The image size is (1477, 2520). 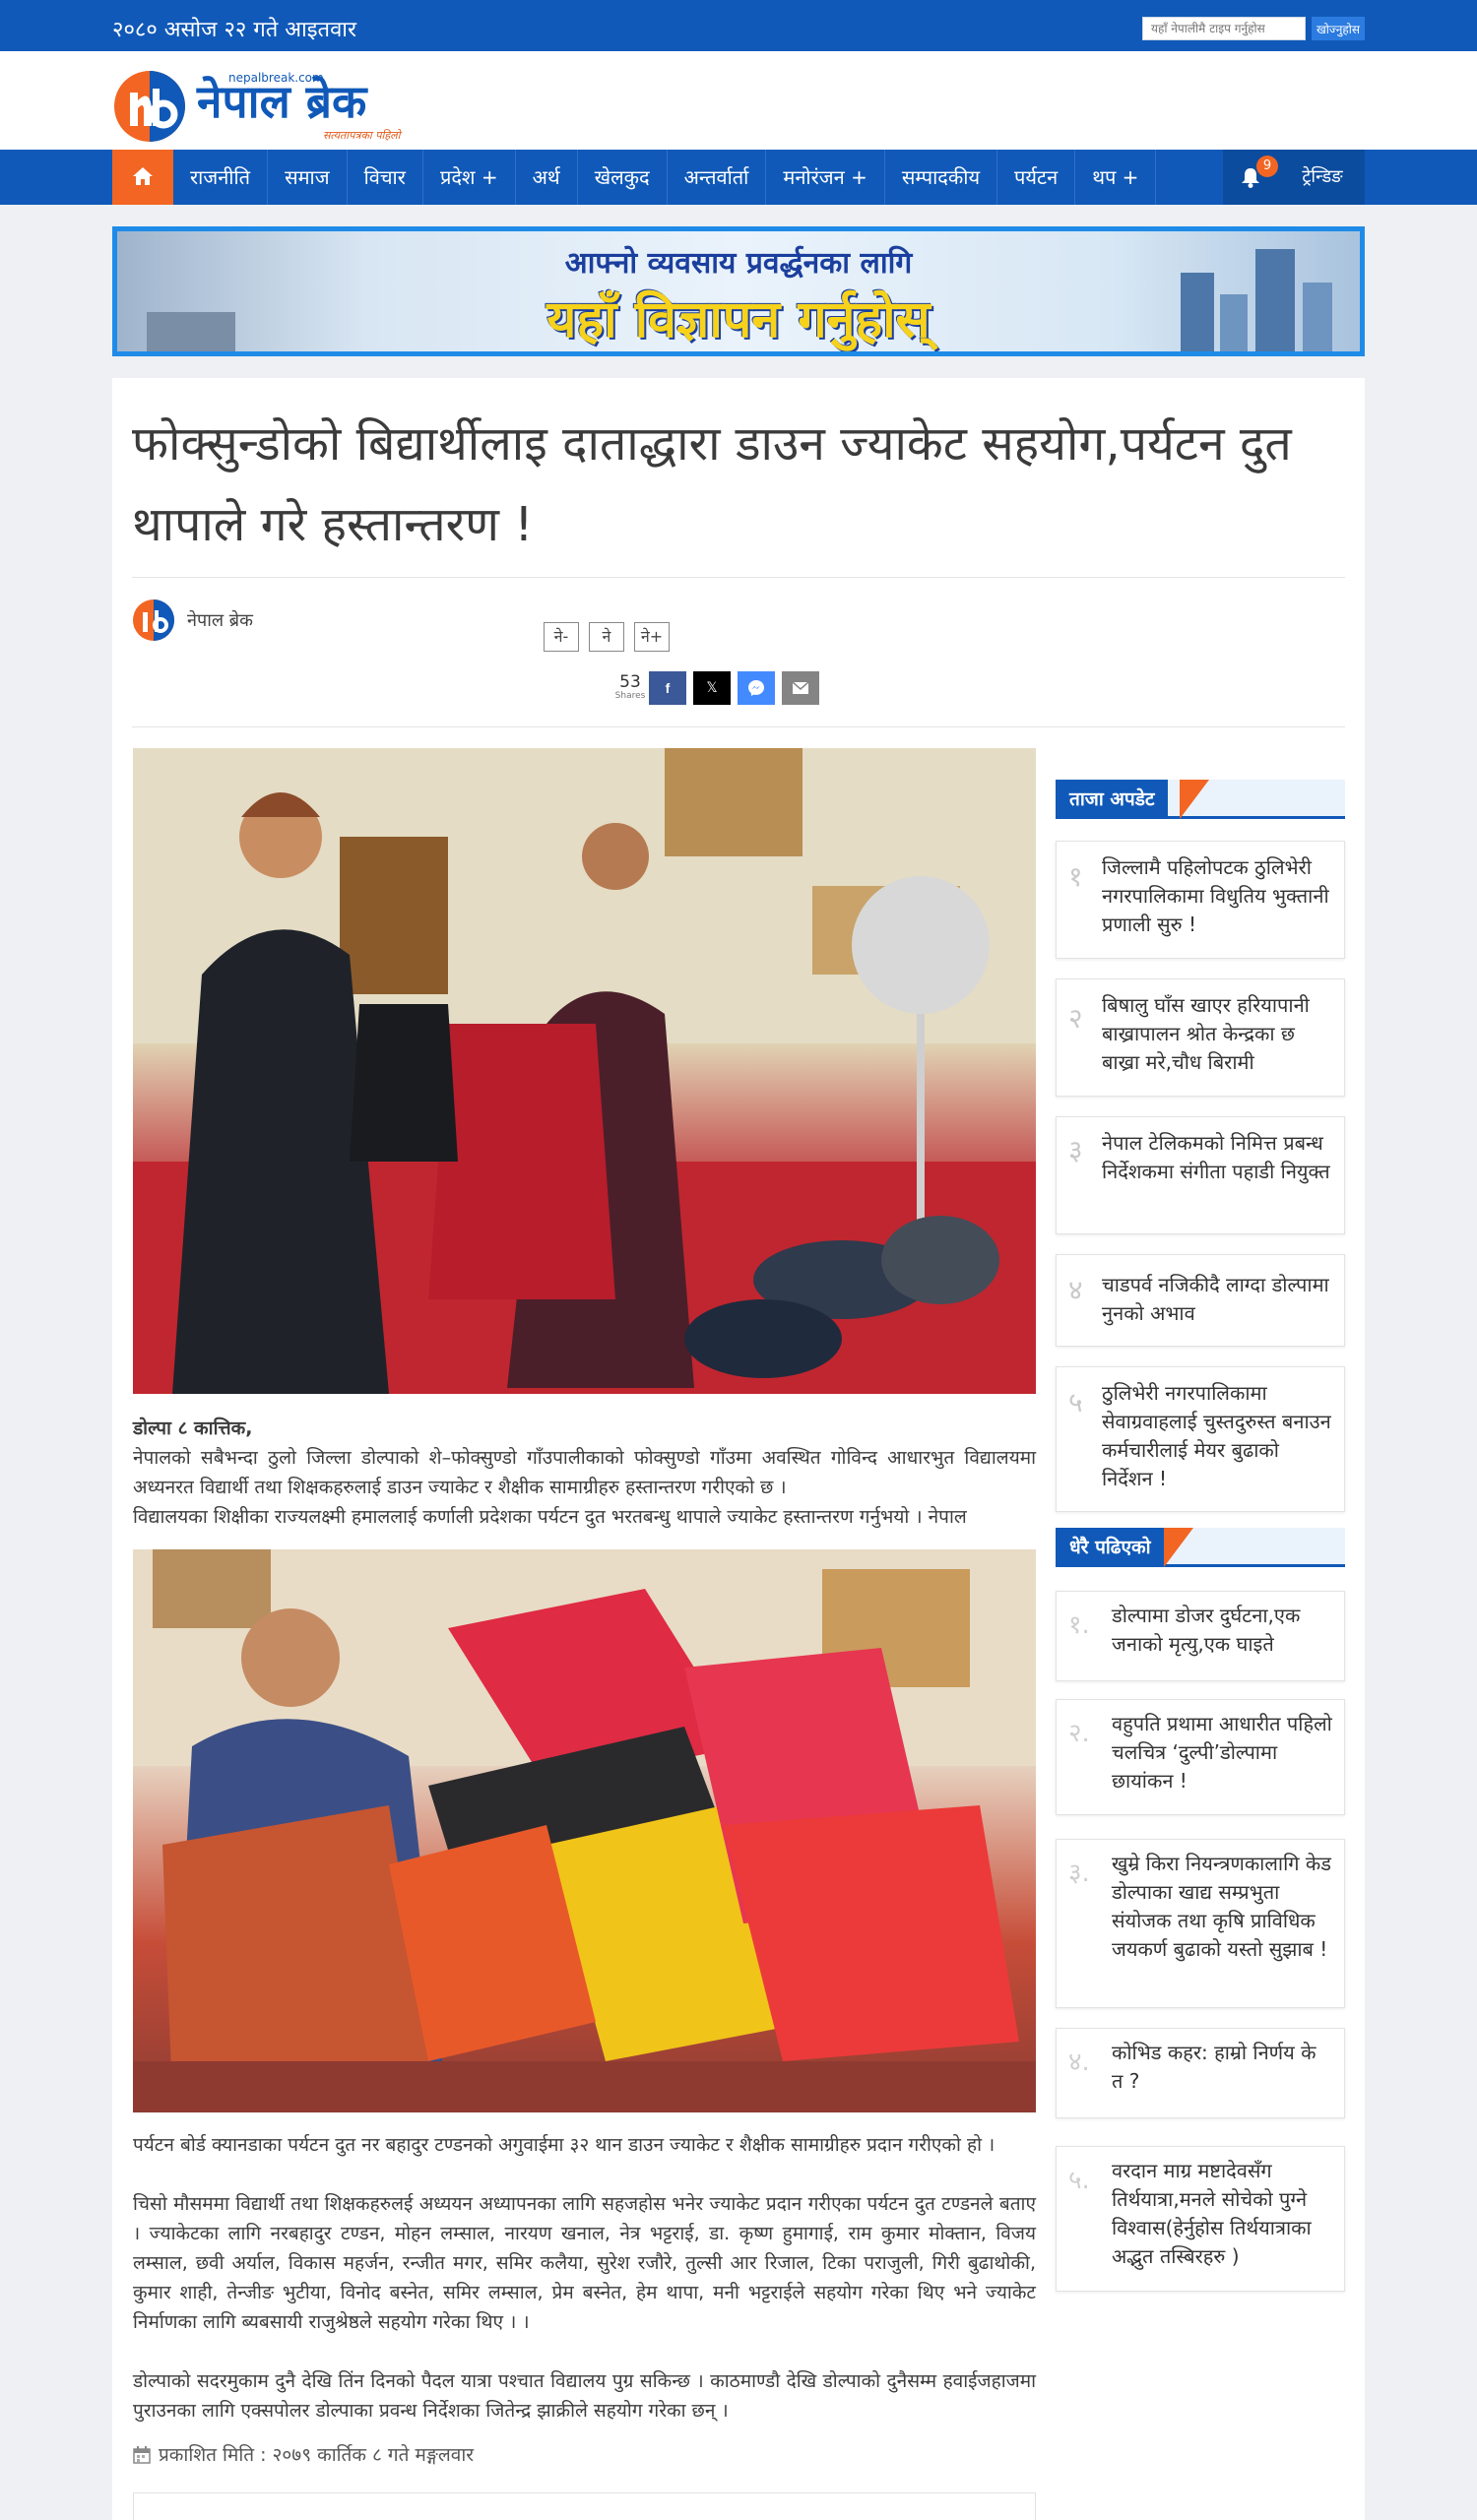 I want to click on author-name: नेपाल ब्रेक, so click(x=220, y=620).